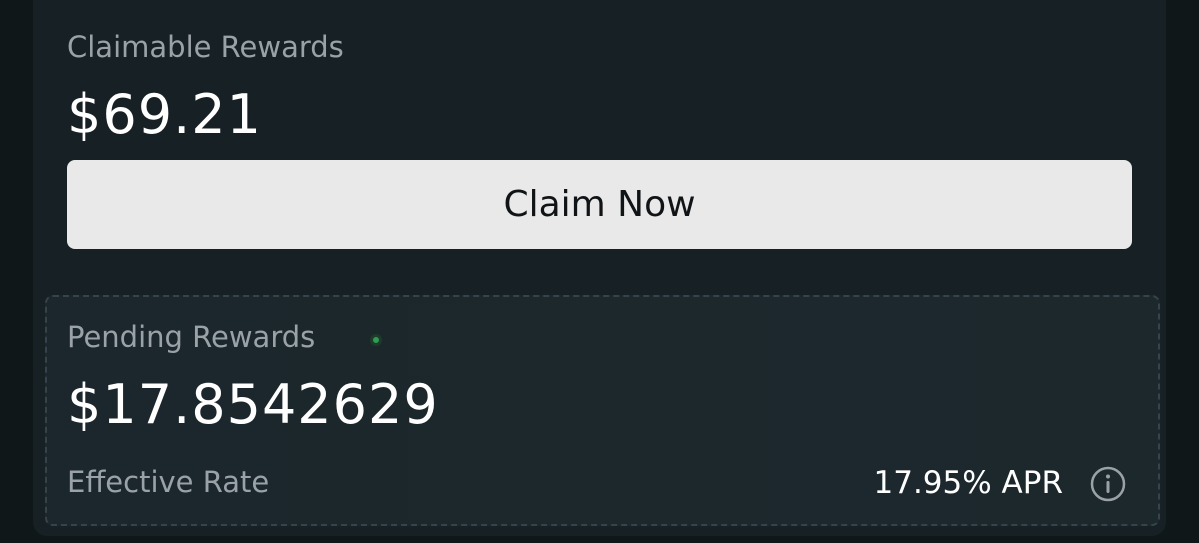 The image size is (1199, 543). I want to click on pending-rewards-value: $17.8542629, so click(253, 404).